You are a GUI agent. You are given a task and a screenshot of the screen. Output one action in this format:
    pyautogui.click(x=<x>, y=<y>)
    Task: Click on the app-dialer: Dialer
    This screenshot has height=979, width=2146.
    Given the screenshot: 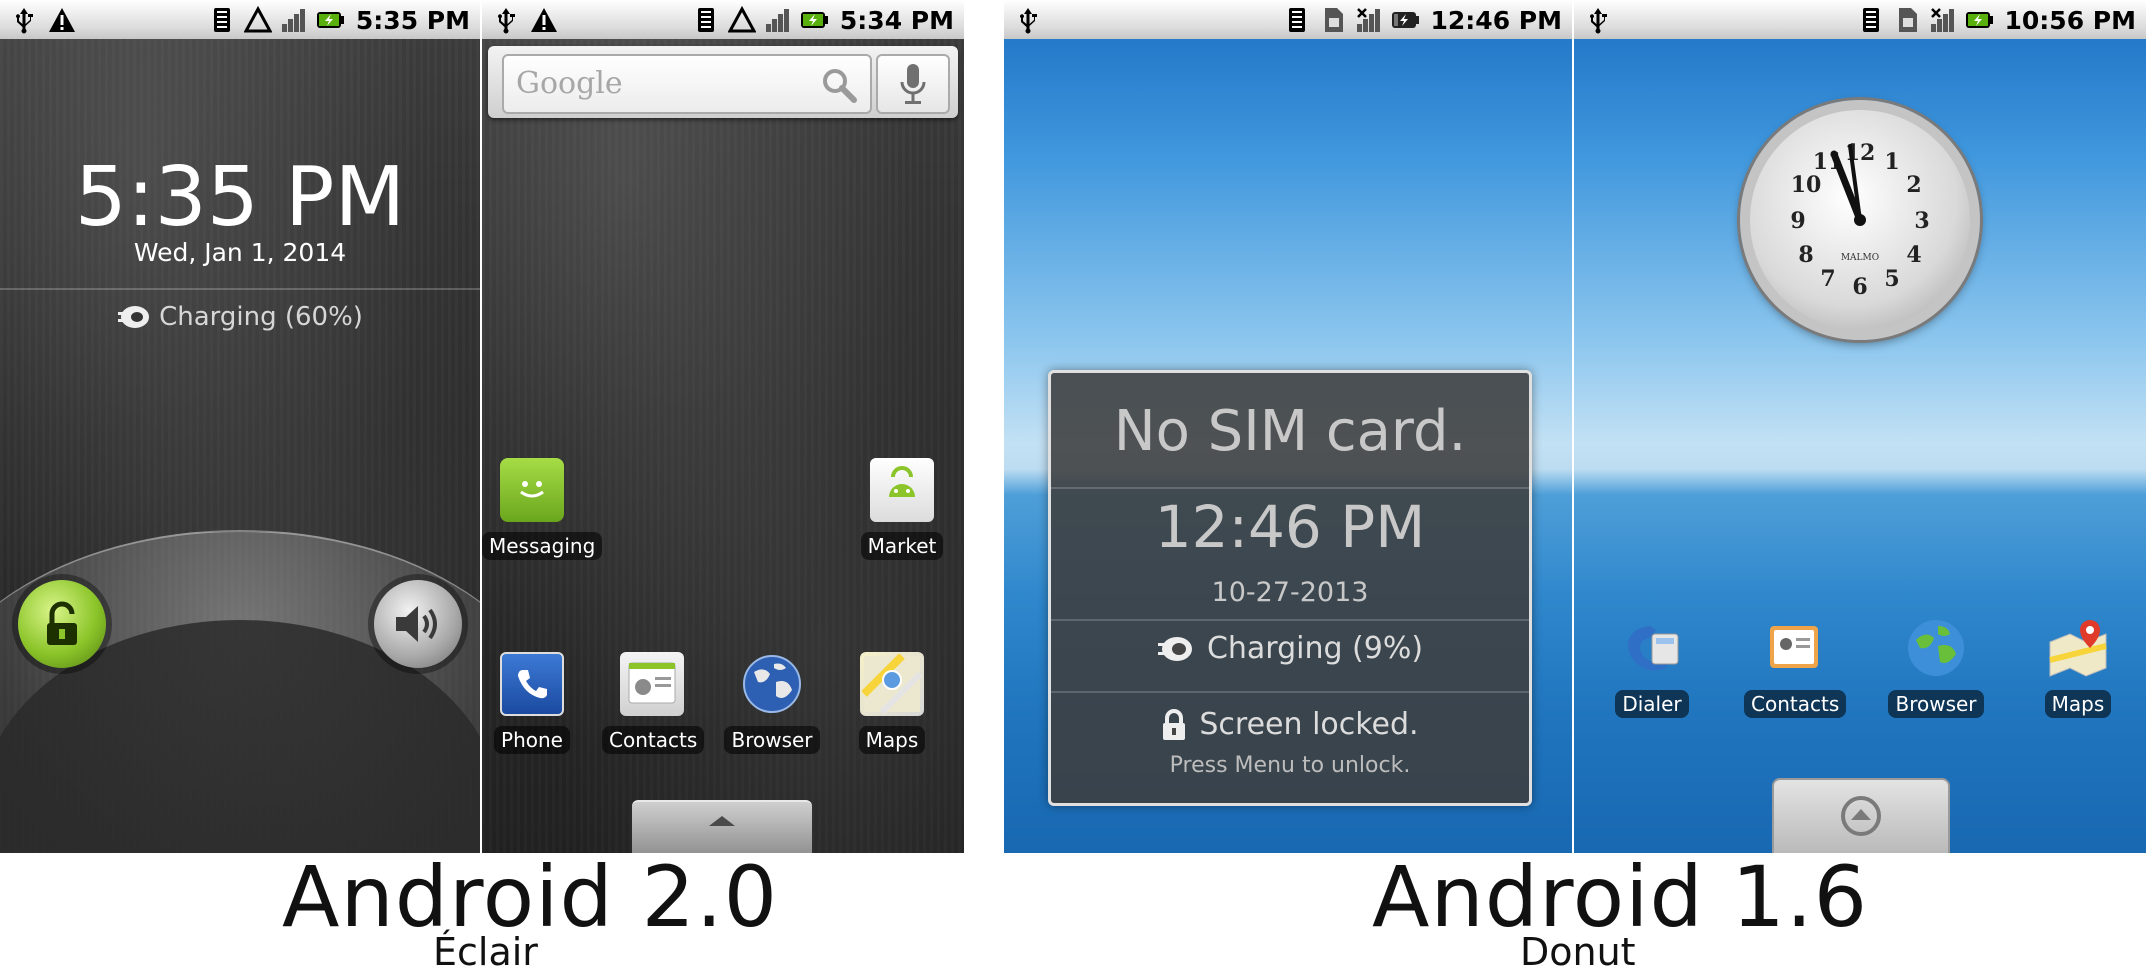 What is the action you would take?
    pyautogui.click(x=1652, y=667)
    